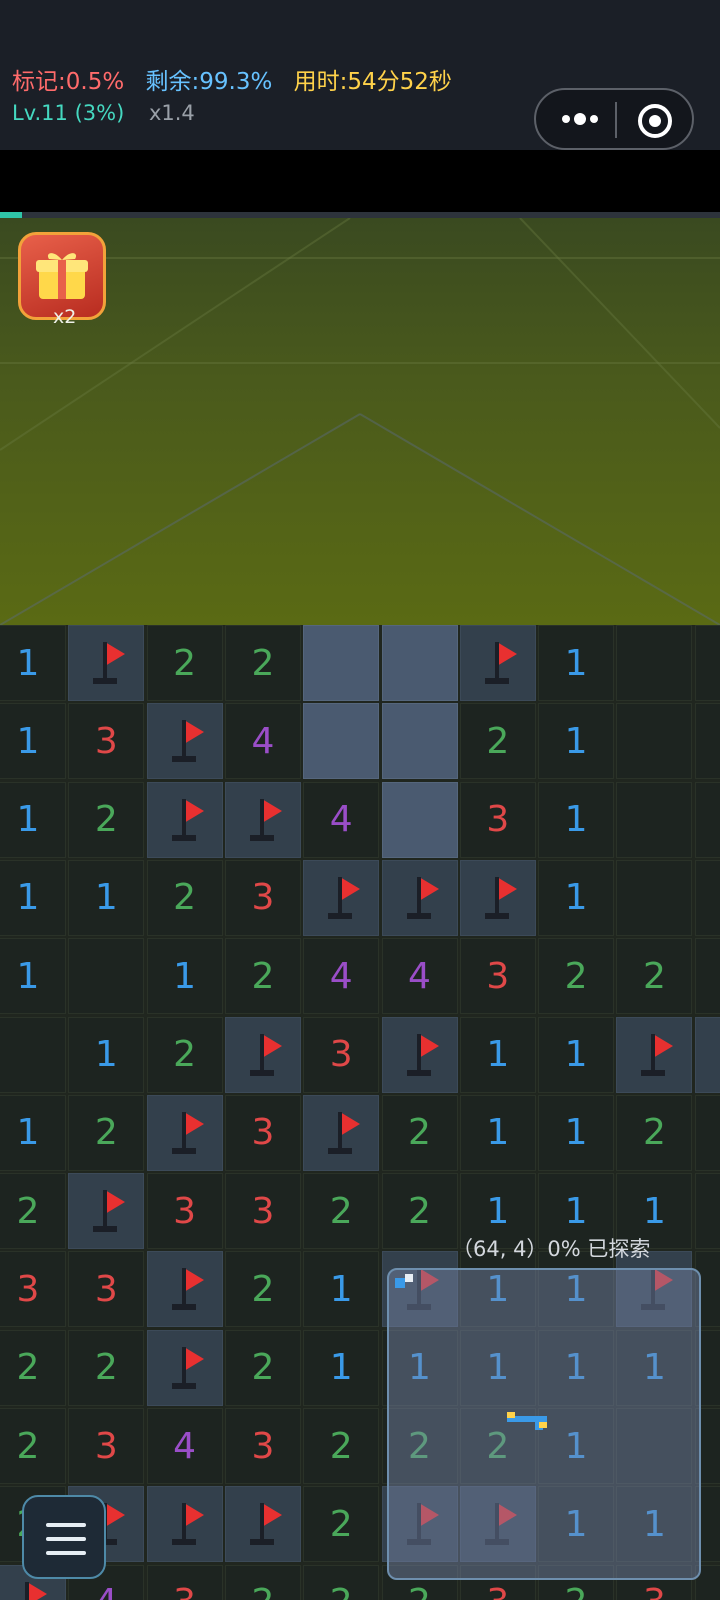  I want to click on more-dots-icon, so click(580, 119).